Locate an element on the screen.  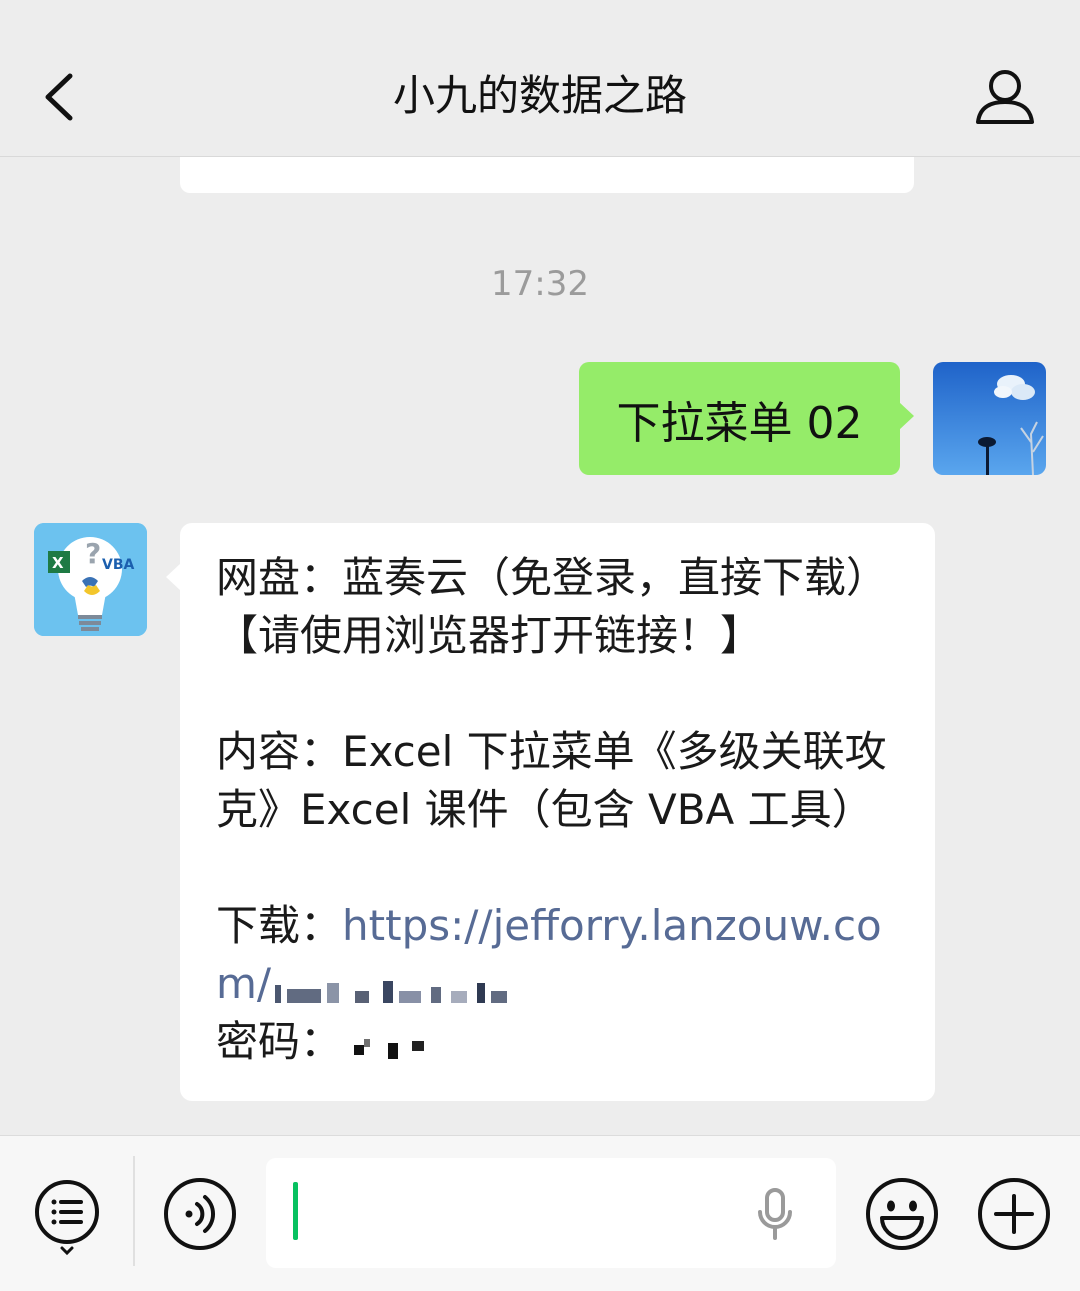
outgoing-message-bubble: 下拉菜单 02 is located at coordinates (746, 418).